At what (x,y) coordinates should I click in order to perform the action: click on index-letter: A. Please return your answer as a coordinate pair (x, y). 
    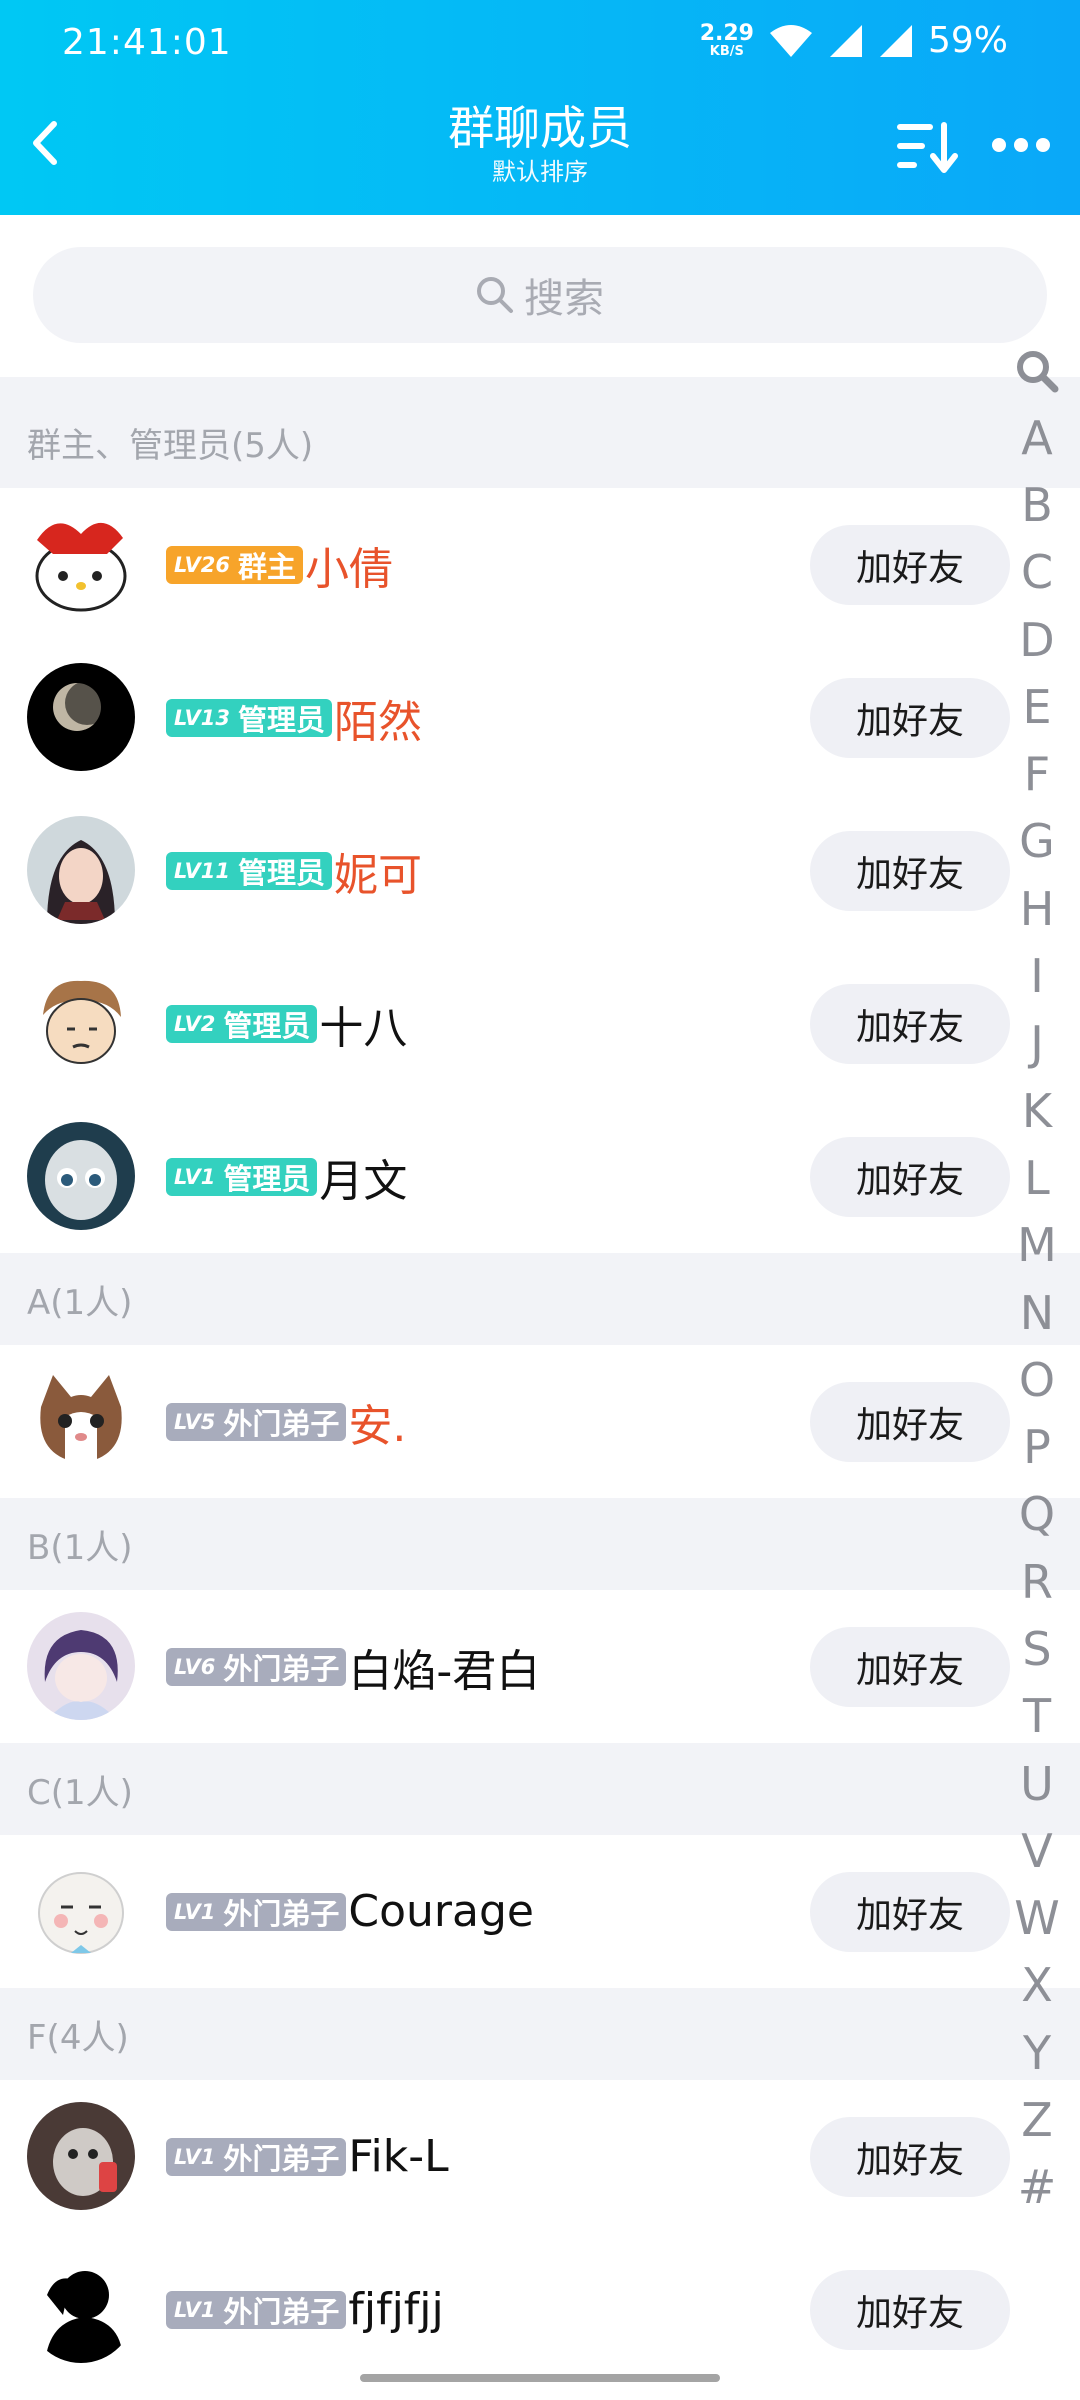
    Looking at the image, I should click on (1037, 437).